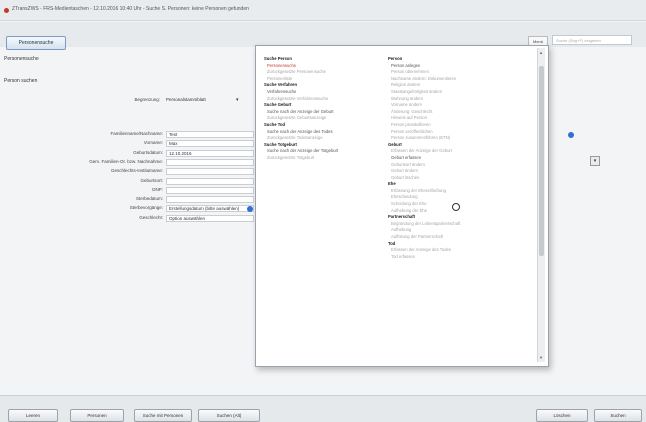  What do you see at coordinates (326, 138) in the screenshot?
I see `menu-item: Zurückgesetzte Todesanzeige` at bounding box center [326, 138].